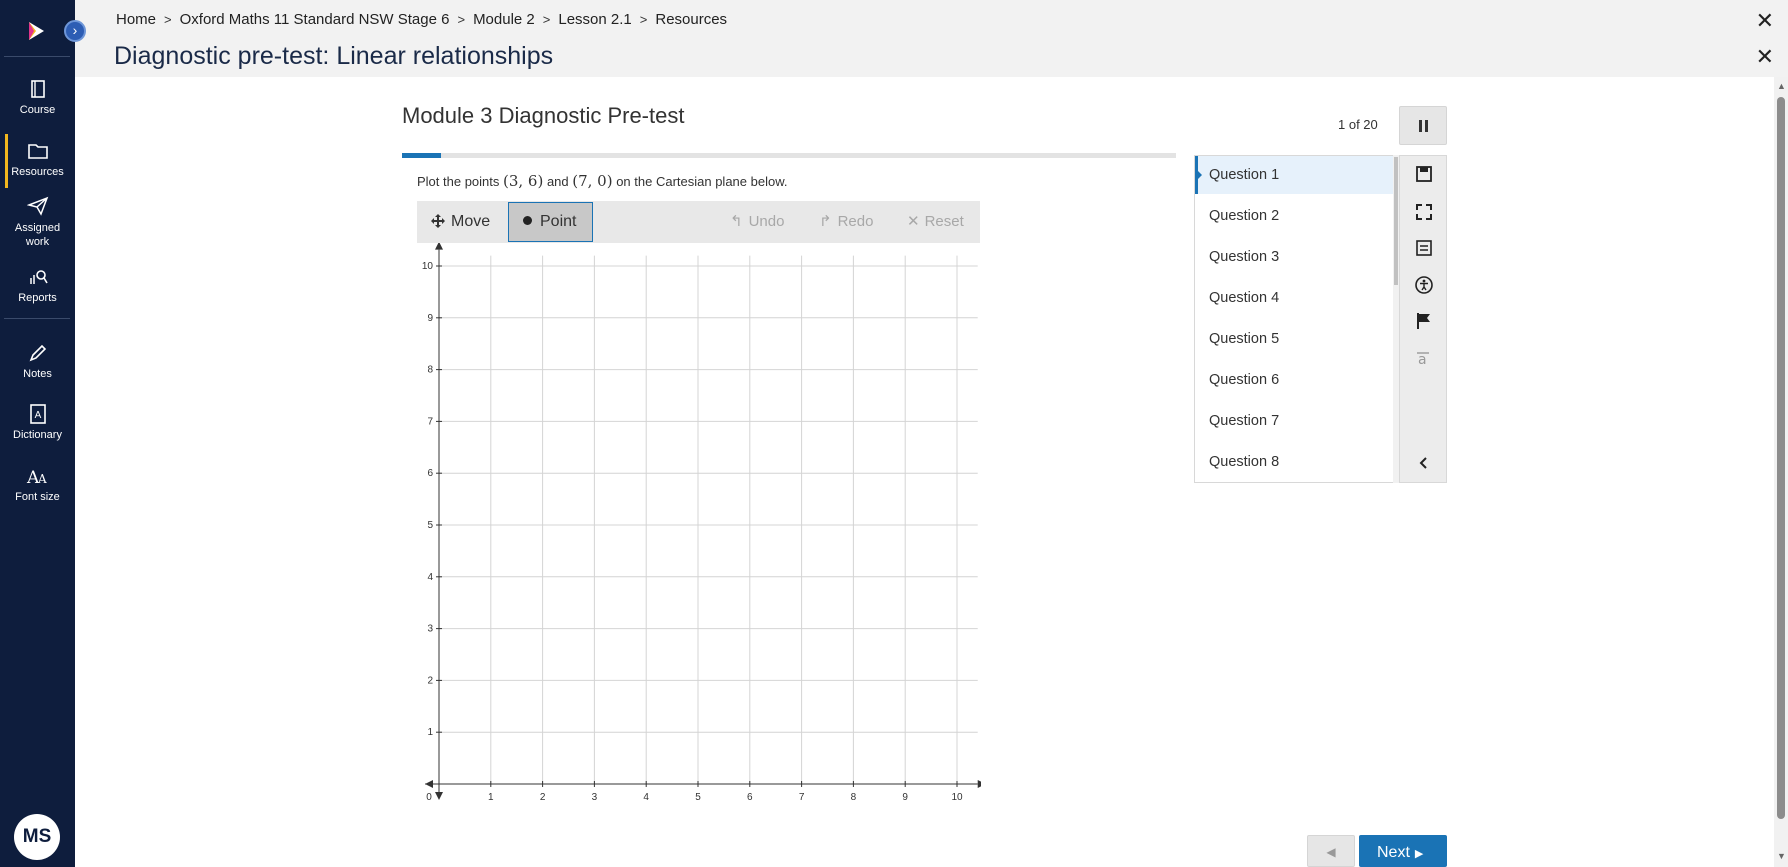 This screenshot has height=867, width=1788. What do you see at coordinates (905, 797) in the screenshot?
I see `x-tick-label: 9` at bounding box center [905, 797].